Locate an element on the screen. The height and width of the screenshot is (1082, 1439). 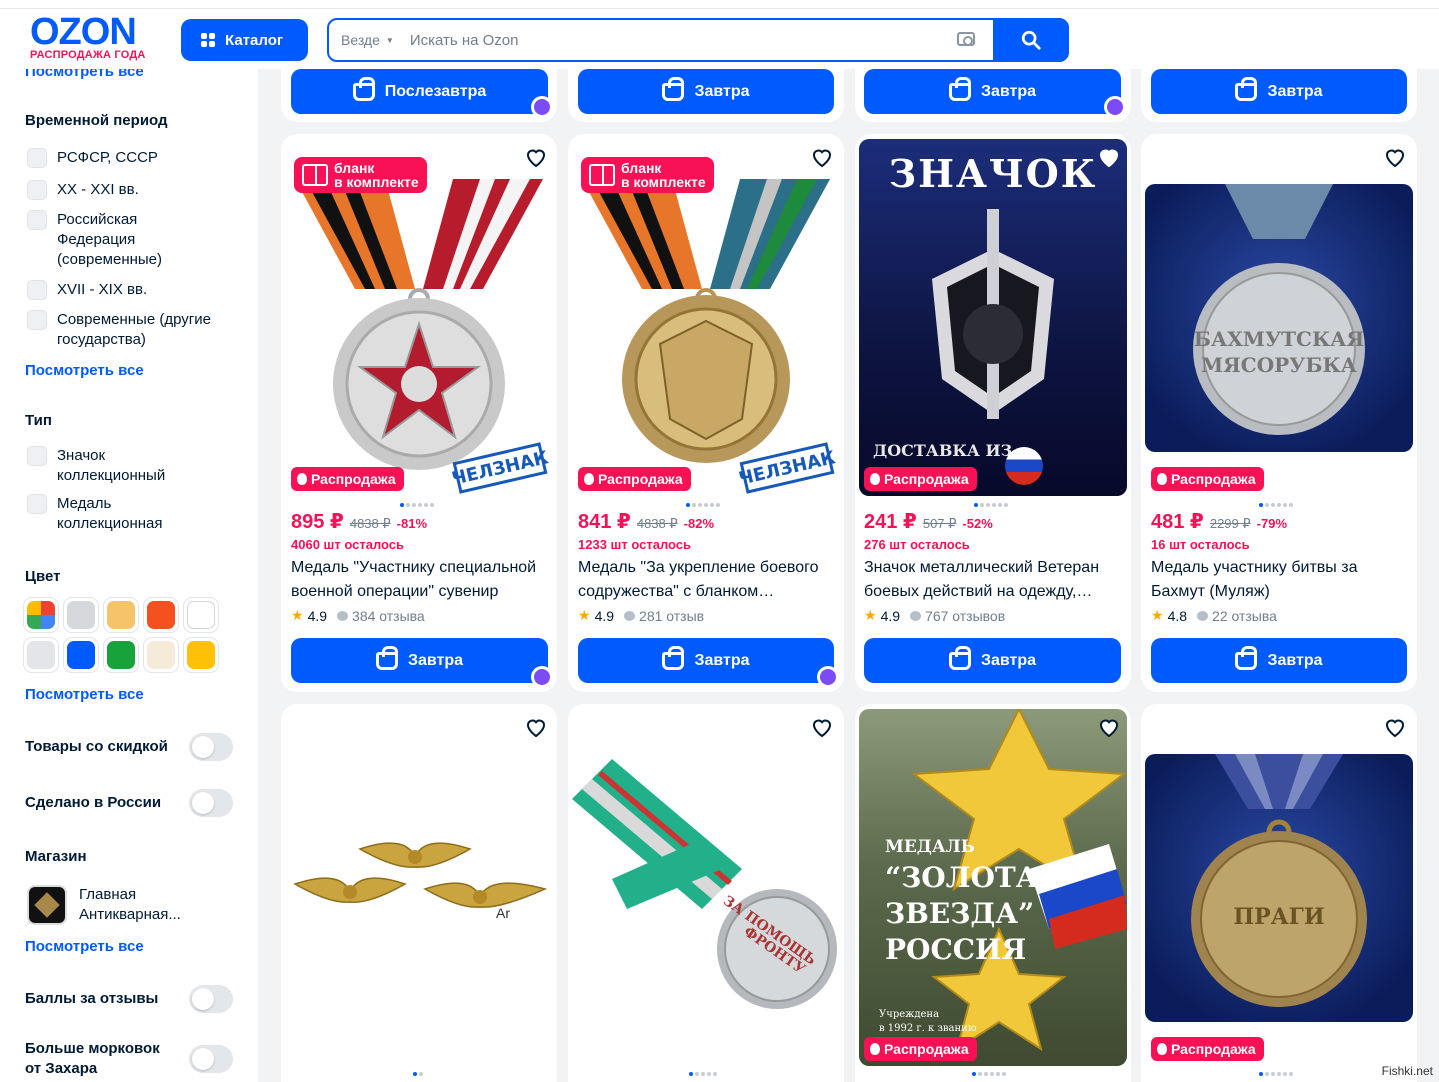
product-image: Ar is located at coordinates (419, 887).